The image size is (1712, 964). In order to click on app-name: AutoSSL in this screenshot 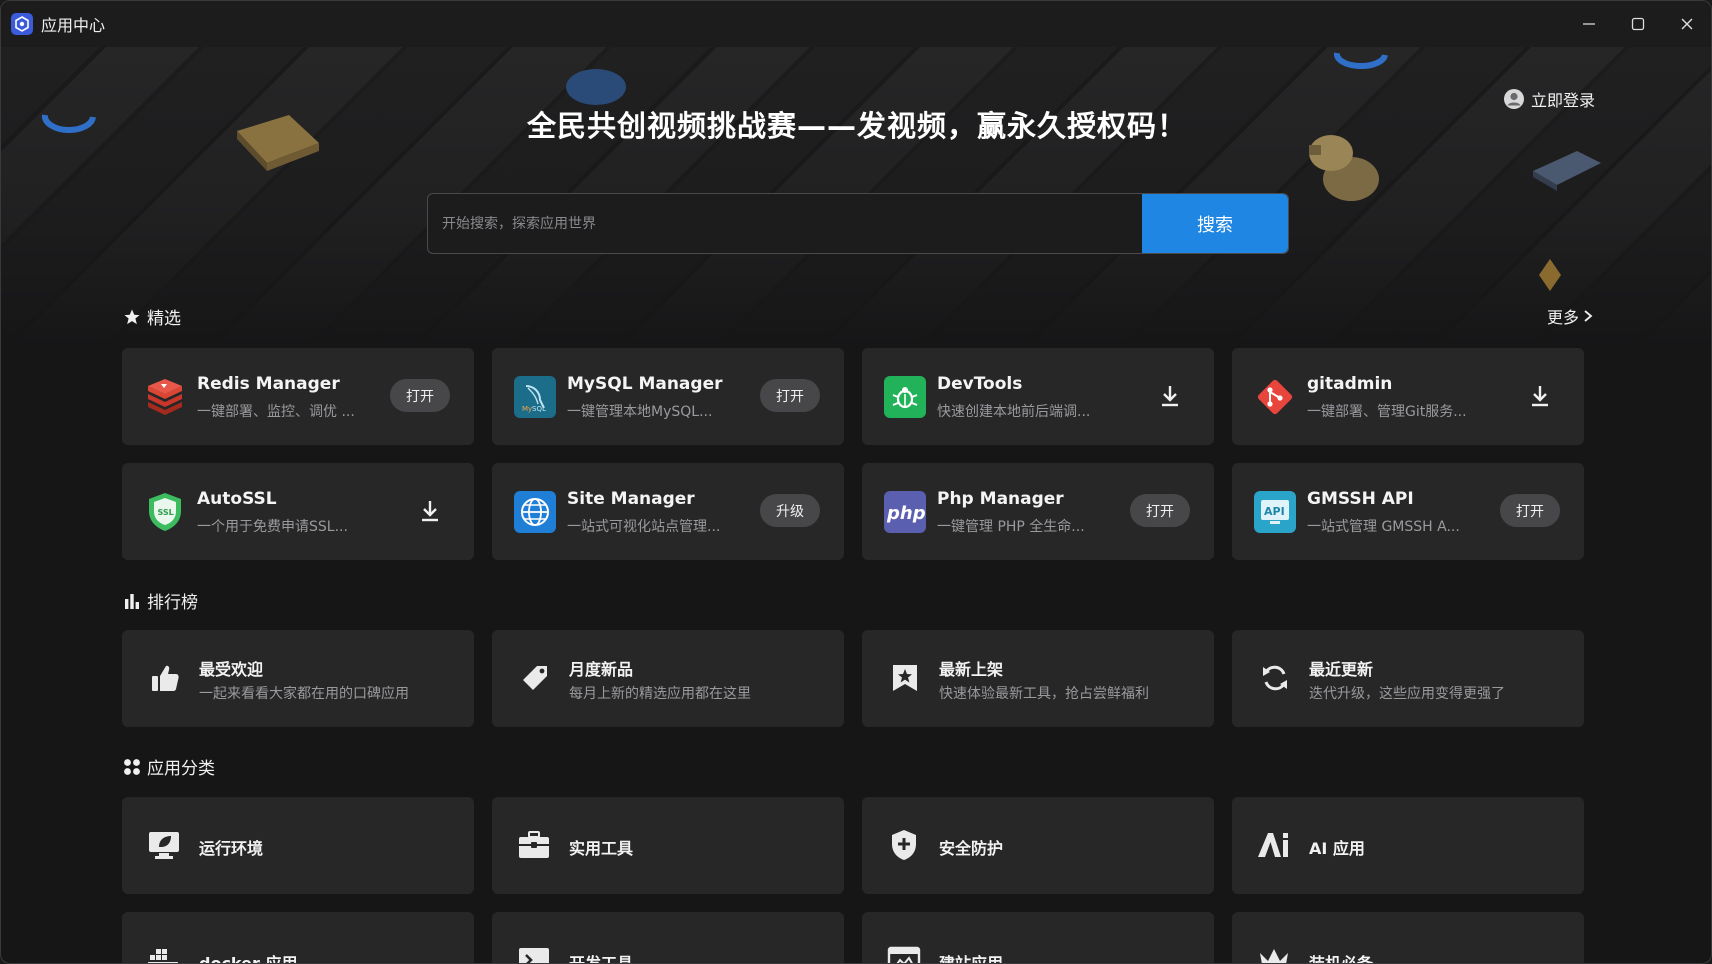, I will do `click(237, 499)`.